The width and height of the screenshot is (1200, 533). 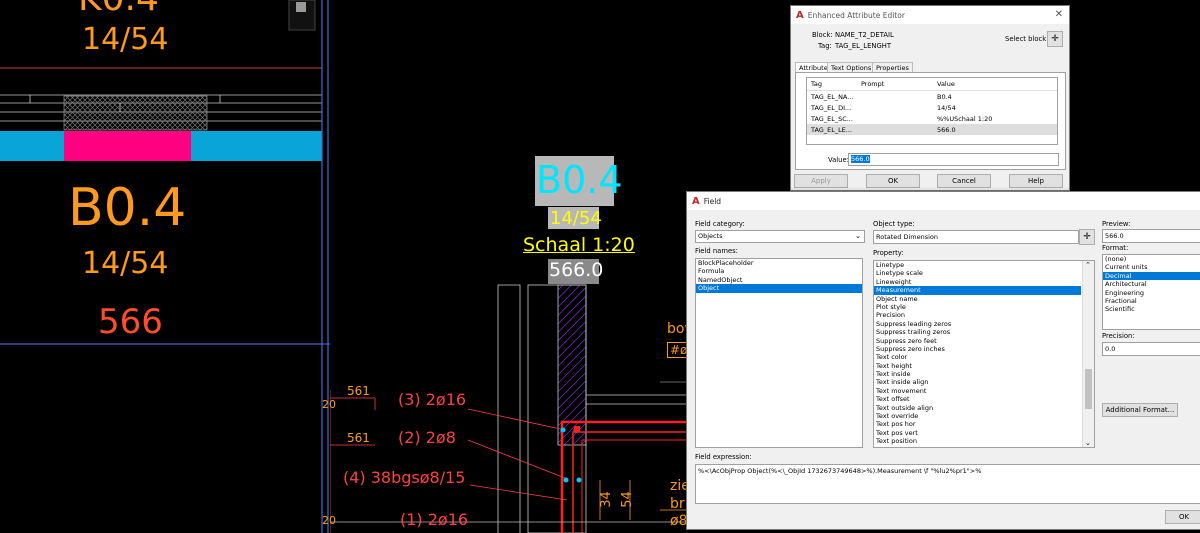 I want to click on table-row: TAG_EL_DI... 14/54, so click(x=932, y=107).